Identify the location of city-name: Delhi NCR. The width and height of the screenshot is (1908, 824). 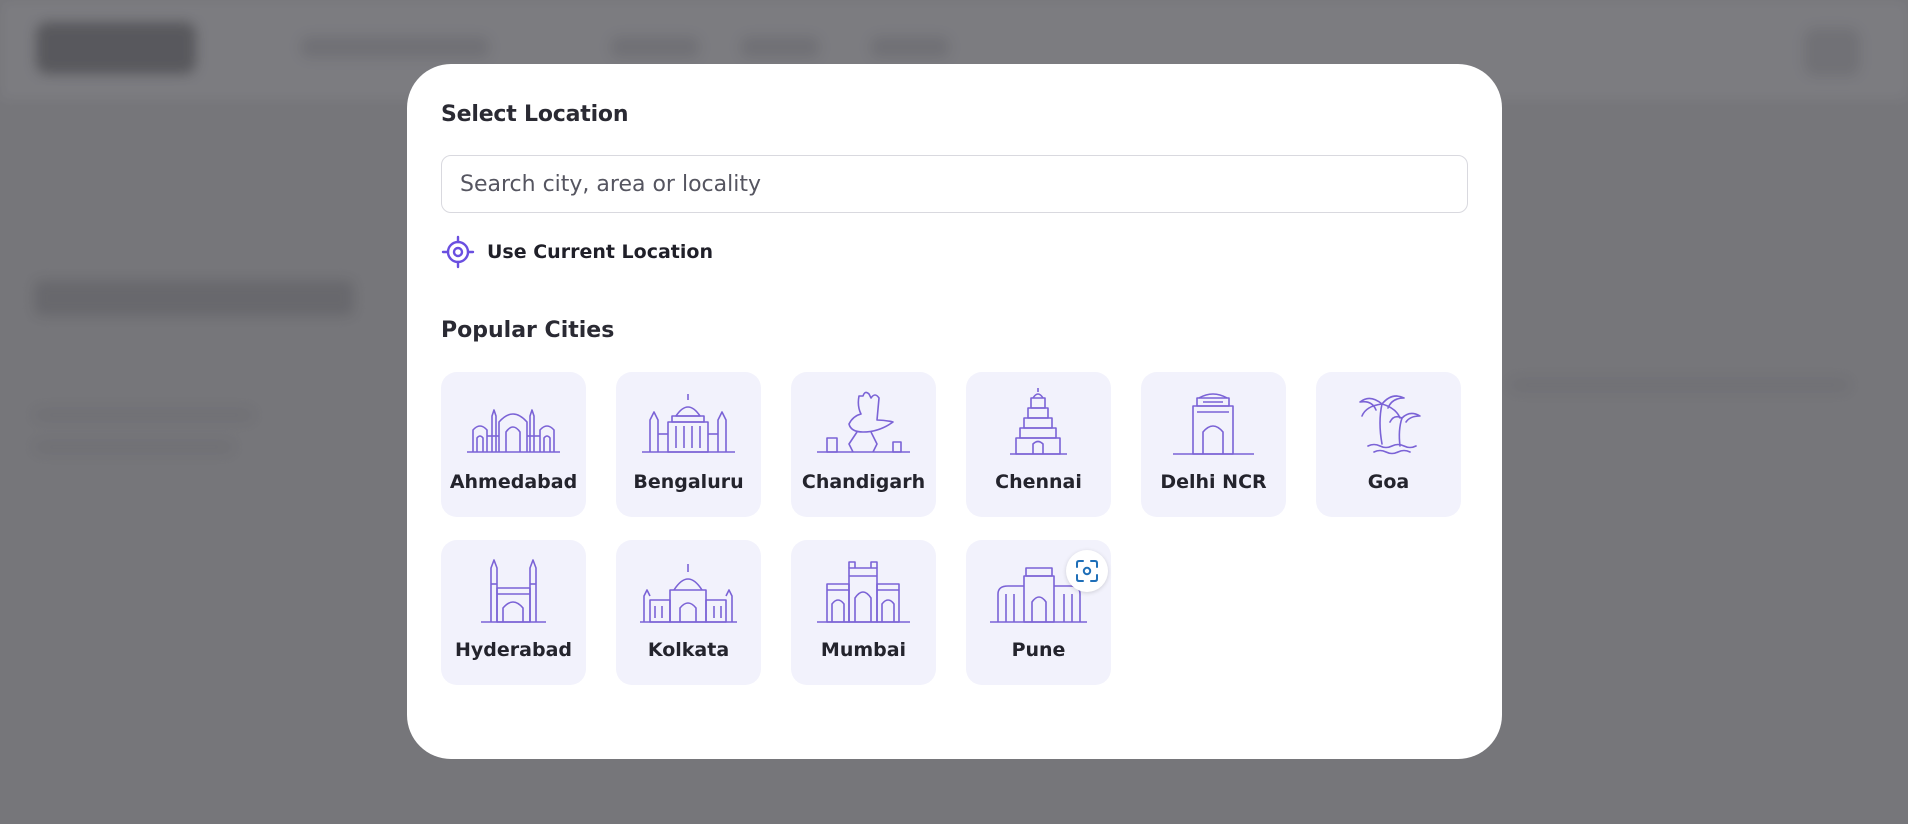
(1213, 482).